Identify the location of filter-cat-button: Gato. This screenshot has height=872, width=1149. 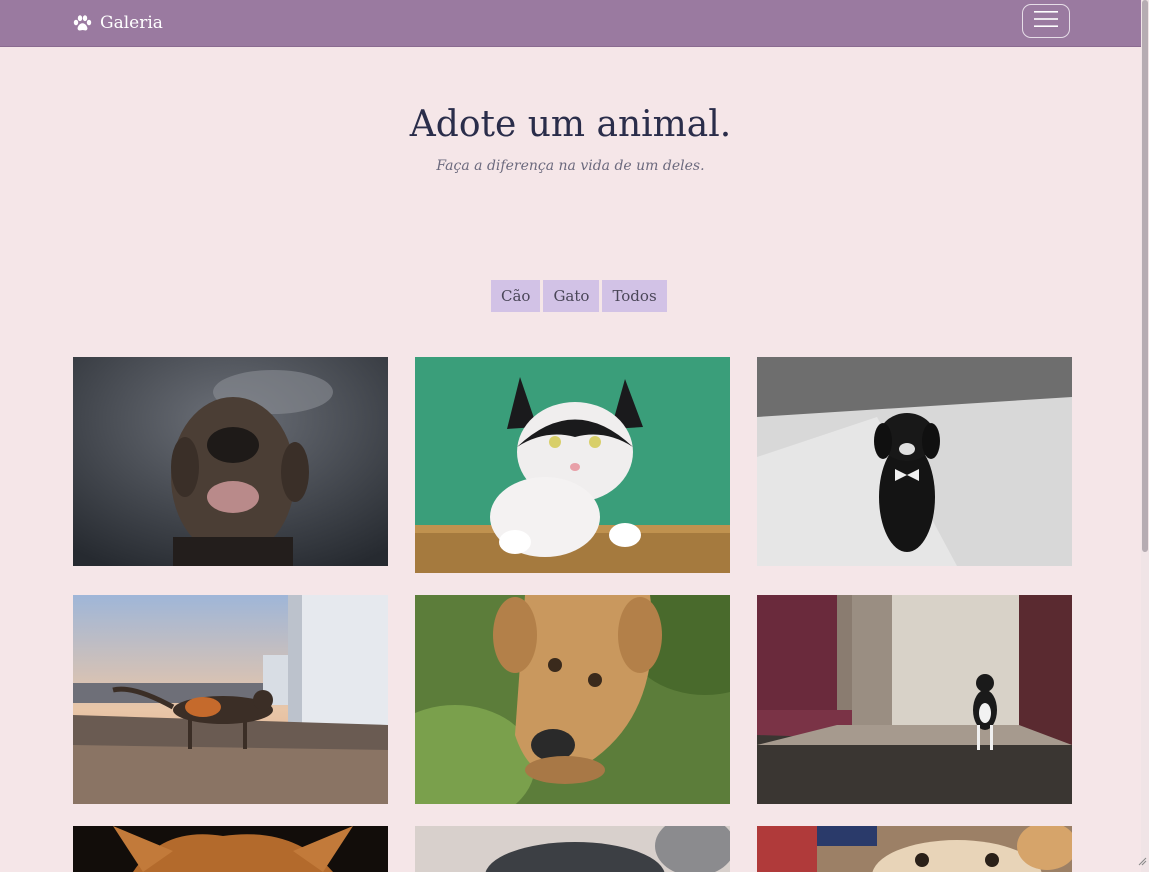
(571, 296).